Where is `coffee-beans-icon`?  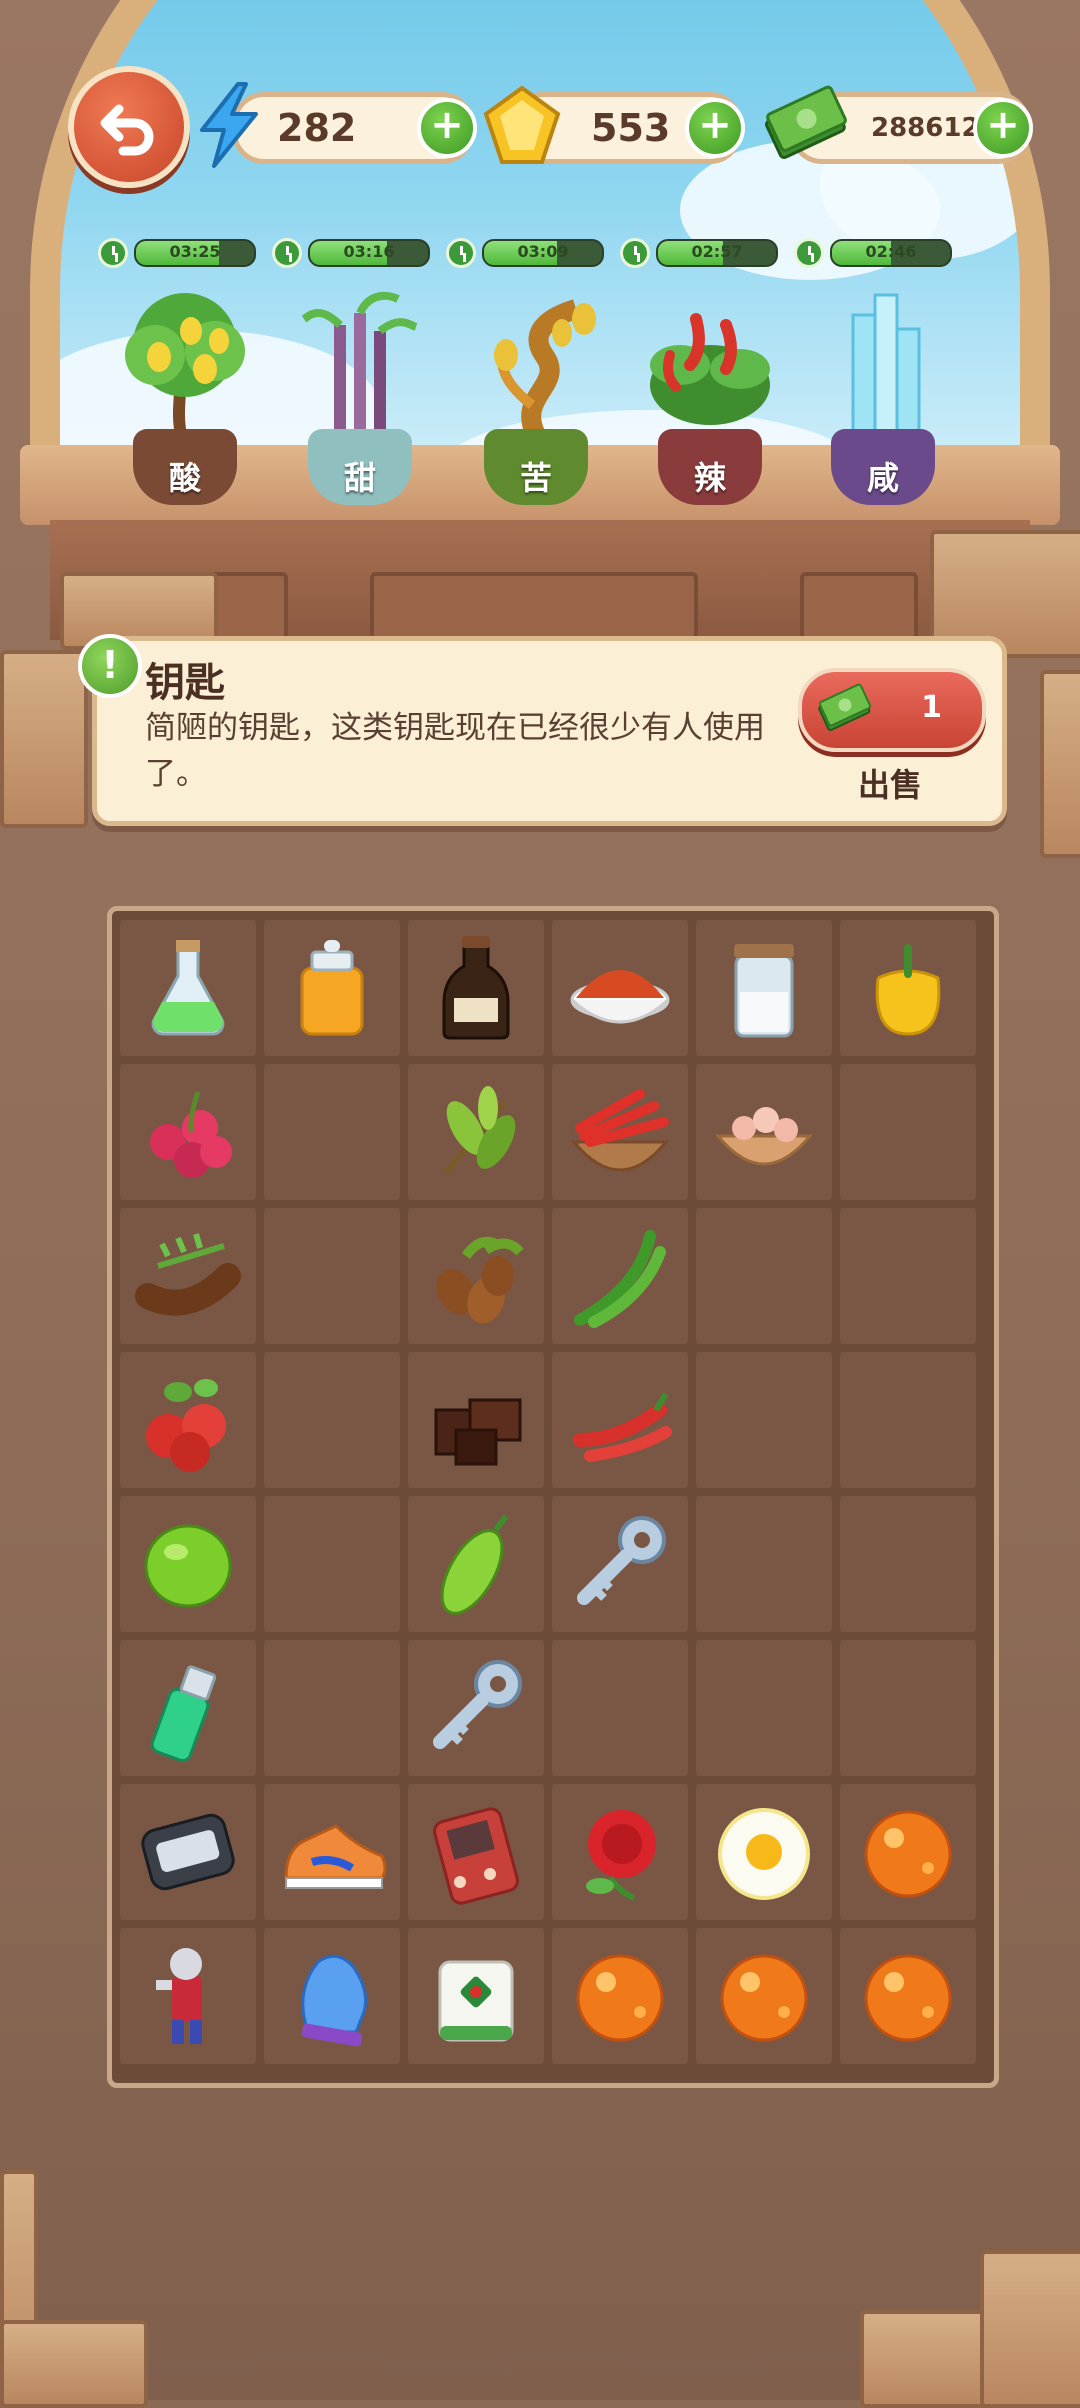 coffee-beans-icon is located at coordinates (480, 1280).